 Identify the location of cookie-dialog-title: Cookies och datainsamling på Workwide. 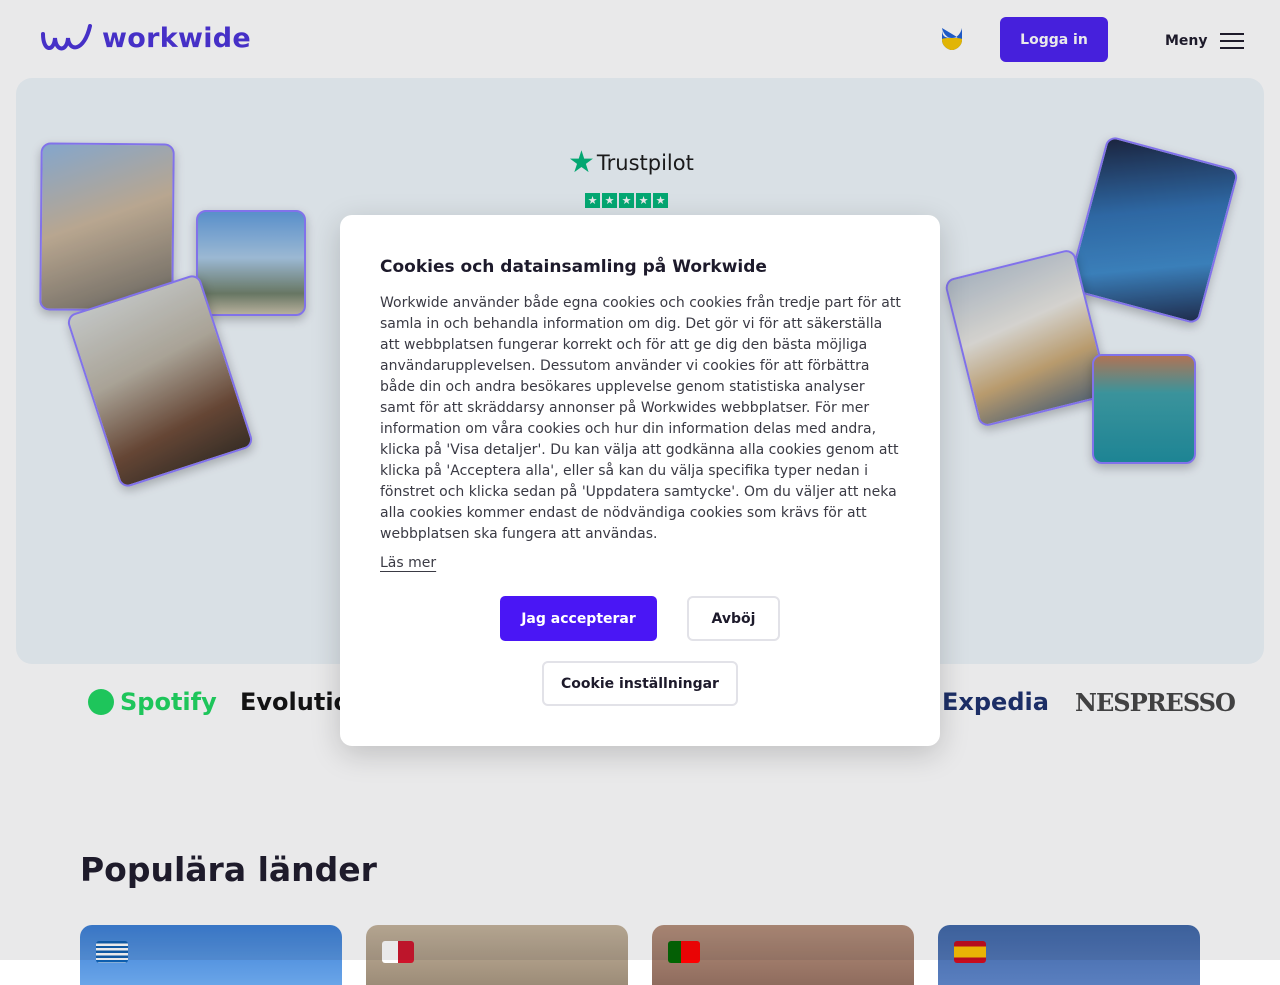
(573, 267).